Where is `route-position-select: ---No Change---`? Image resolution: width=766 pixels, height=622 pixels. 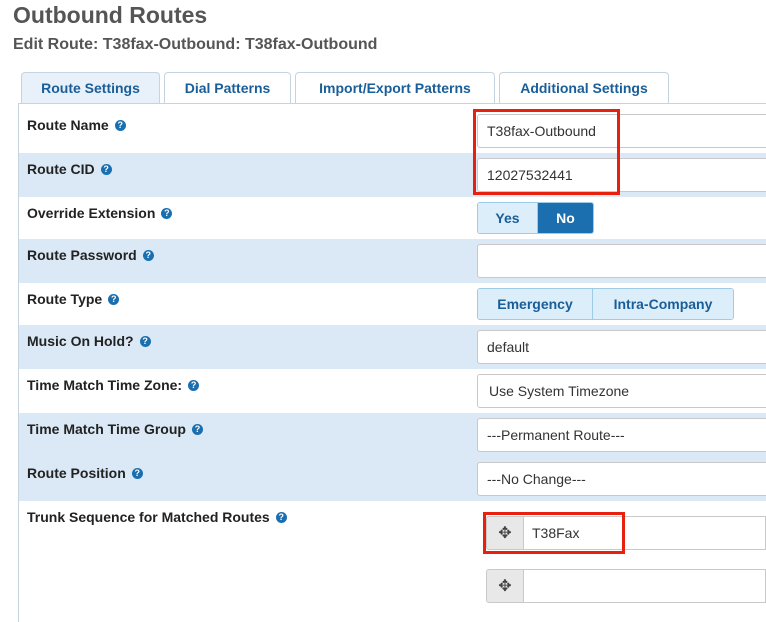 route-position-select: ---No Change--- is located at coordinates (621, 479).